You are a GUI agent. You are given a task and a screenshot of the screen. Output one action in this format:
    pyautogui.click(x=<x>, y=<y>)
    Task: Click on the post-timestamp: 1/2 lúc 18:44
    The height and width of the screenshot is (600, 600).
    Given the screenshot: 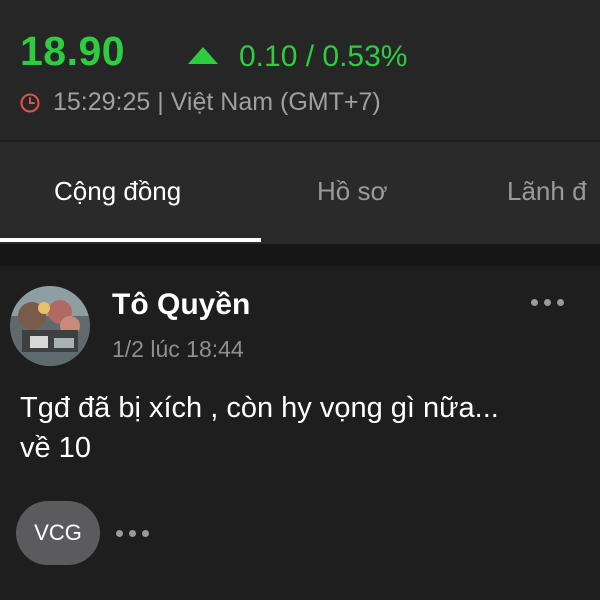 What is the action you would take?
    pyautogui.click(x=178, y=349)
    